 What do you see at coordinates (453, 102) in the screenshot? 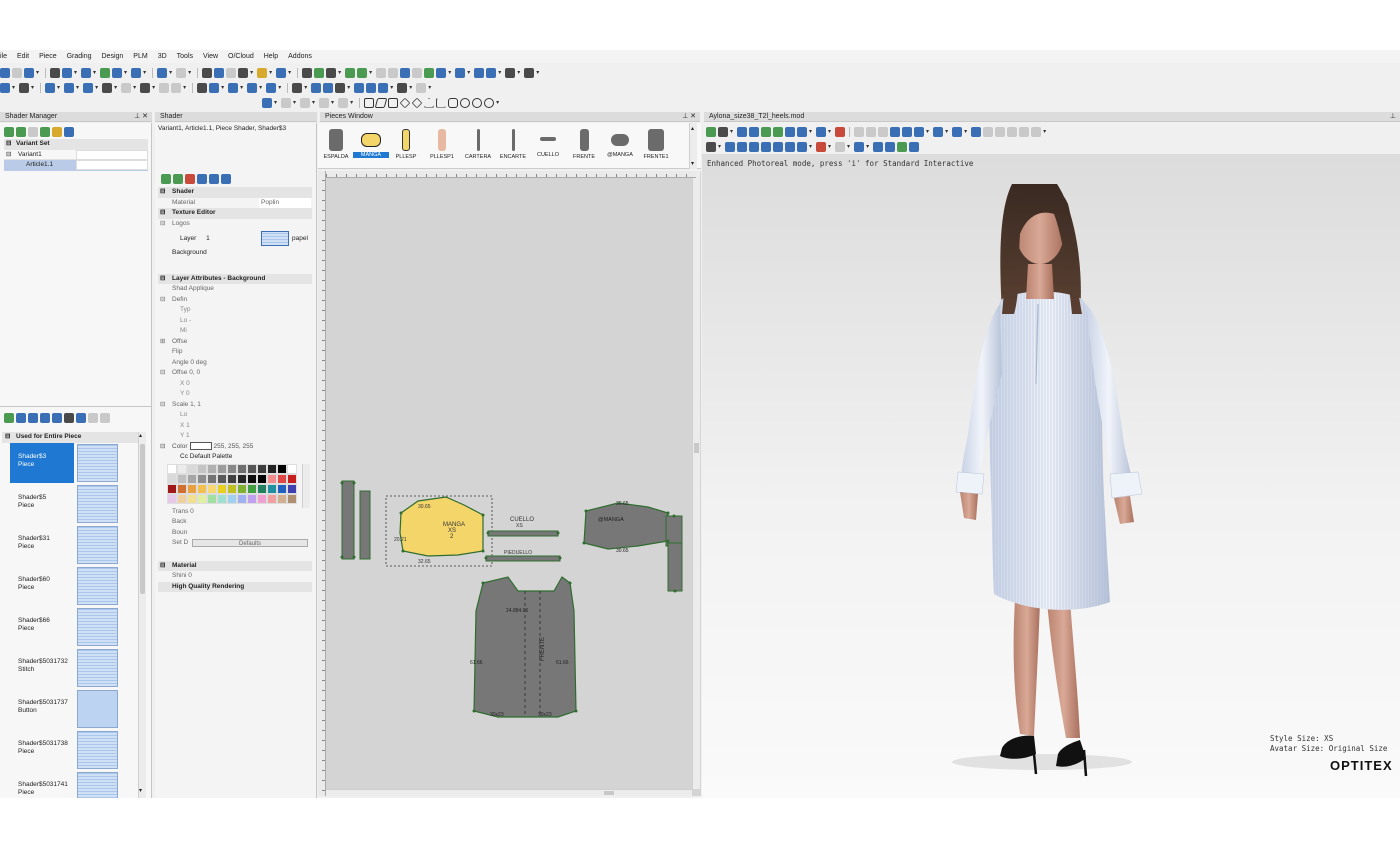
I see `hexagon-icon` at bounding box center [453, 102].